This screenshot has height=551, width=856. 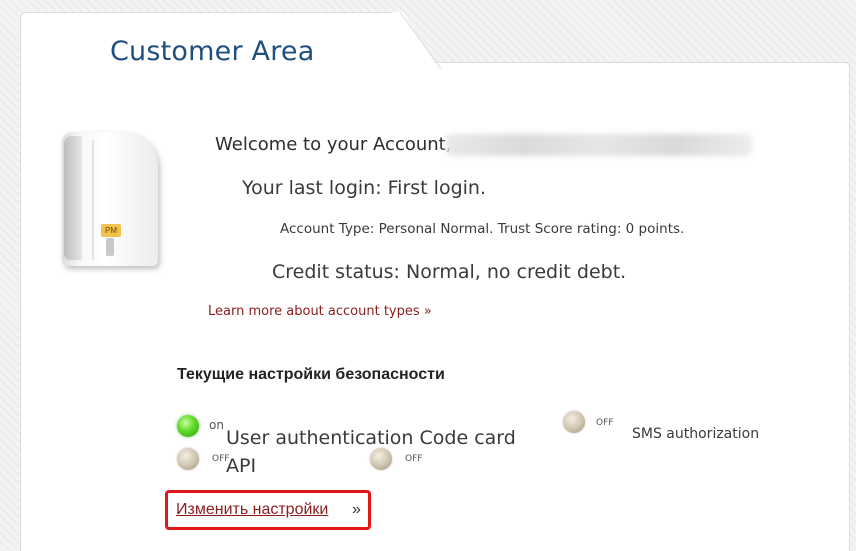 What do you see at coordinates (333, 144) in the screenshot?
I see `welcome-text: Welcome to your Account,` at bounding box center [333, 144].